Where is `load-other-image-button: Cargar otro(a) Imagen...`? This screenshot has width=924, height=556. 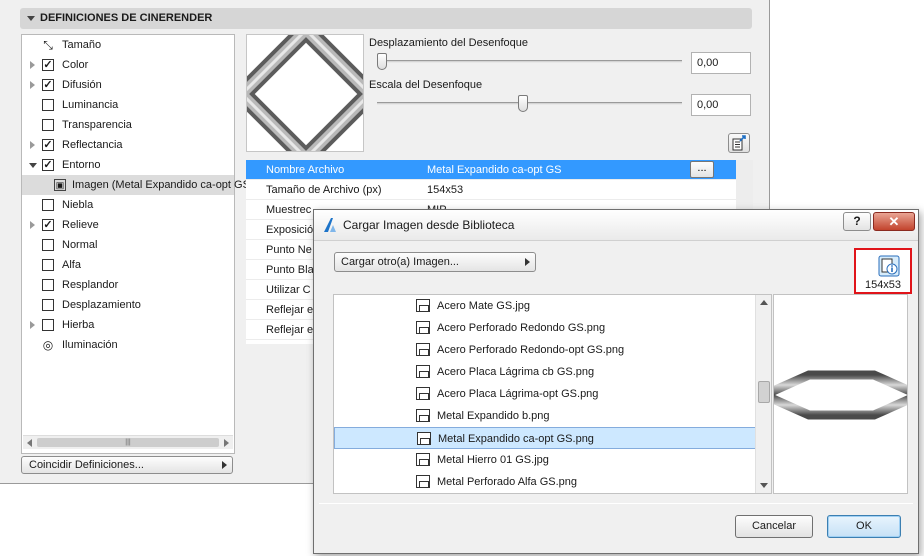 load-other-image-button: Cargar otro(a) Imagen... is located at coordinates (435, 262).